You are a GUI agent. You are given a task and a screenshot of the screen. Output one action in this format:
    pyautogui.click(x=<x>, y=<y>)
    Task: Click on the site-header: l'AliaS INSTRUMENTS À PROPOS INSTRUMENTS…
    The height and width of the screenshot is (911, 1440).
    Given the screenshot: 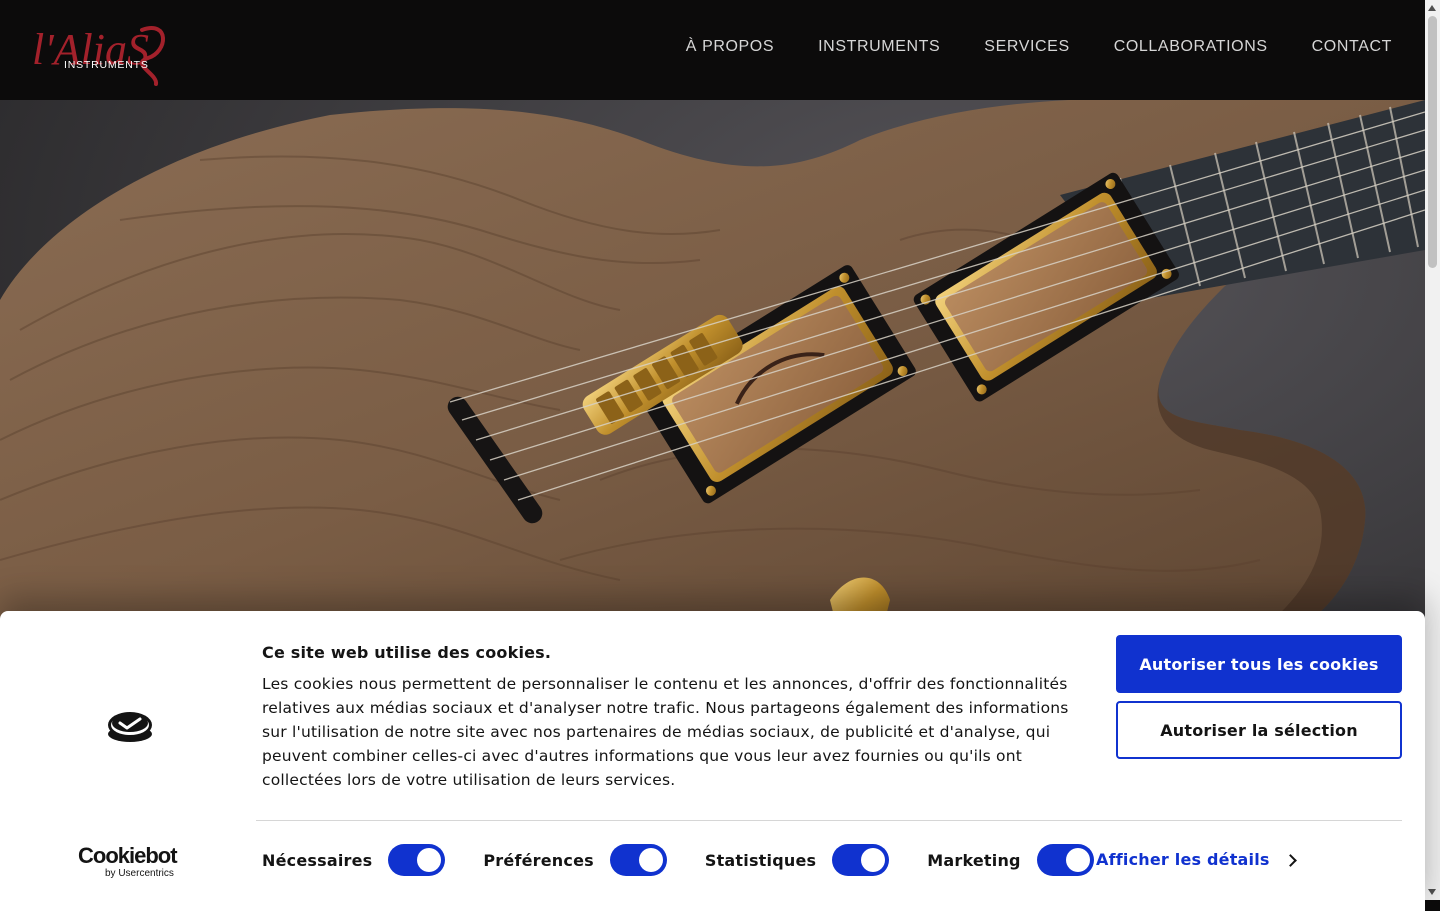 What is the action you would take?
    pyautogui.click(x=712, y=50)
    